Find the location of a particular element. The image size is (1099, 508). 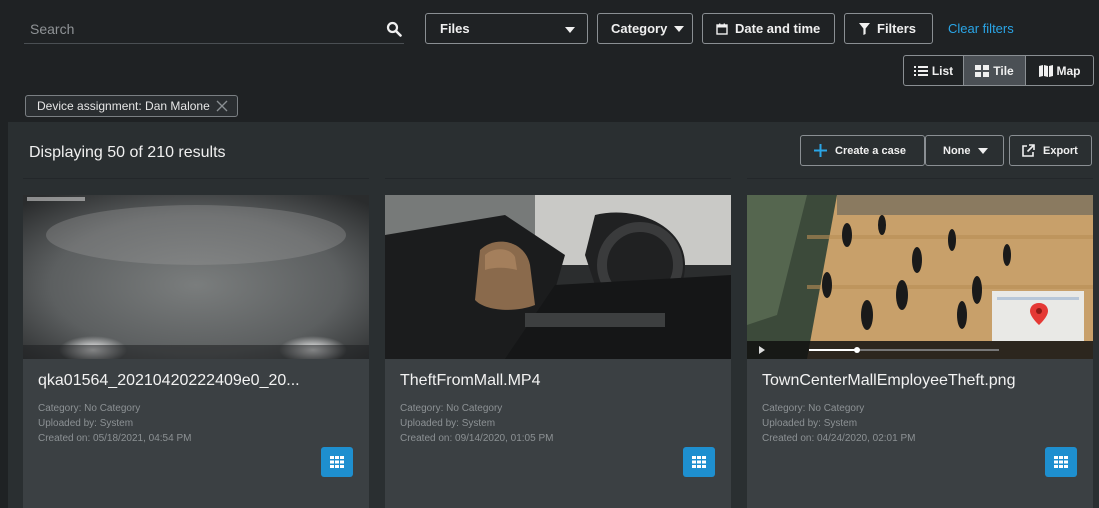

export-button: Export is located at coordinates (1050, 150).